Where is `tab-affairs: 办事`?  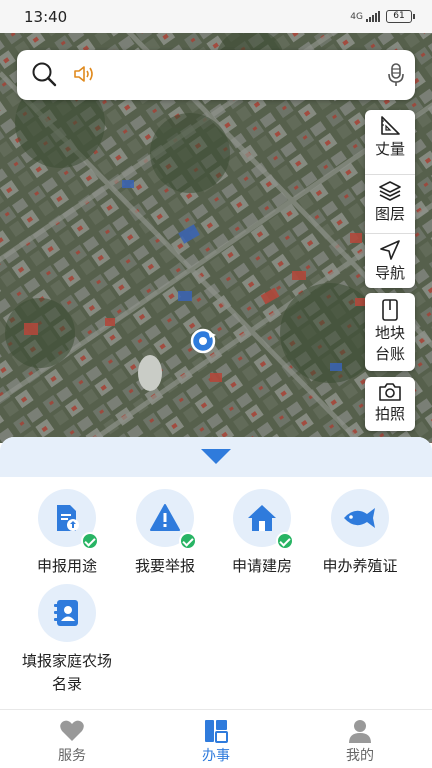
tab-affairs: 办事 is located at coordinates (216, 739).